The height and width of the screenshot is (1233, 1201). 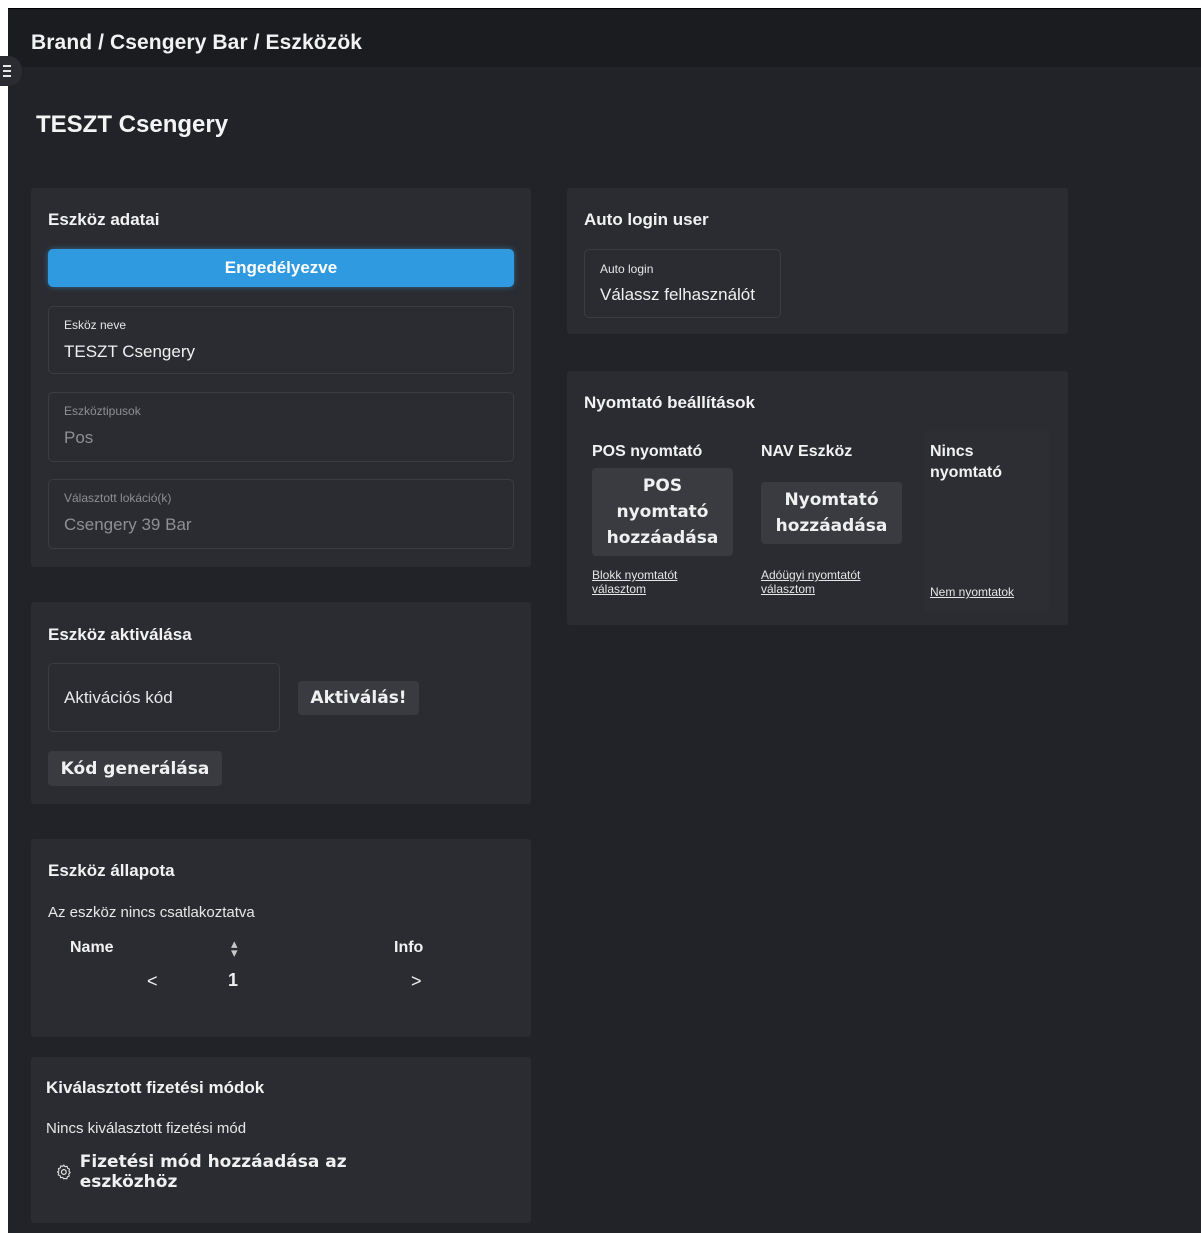 I want to click on device-status-title: Eszköz állapota, so click(x=111, y=870).